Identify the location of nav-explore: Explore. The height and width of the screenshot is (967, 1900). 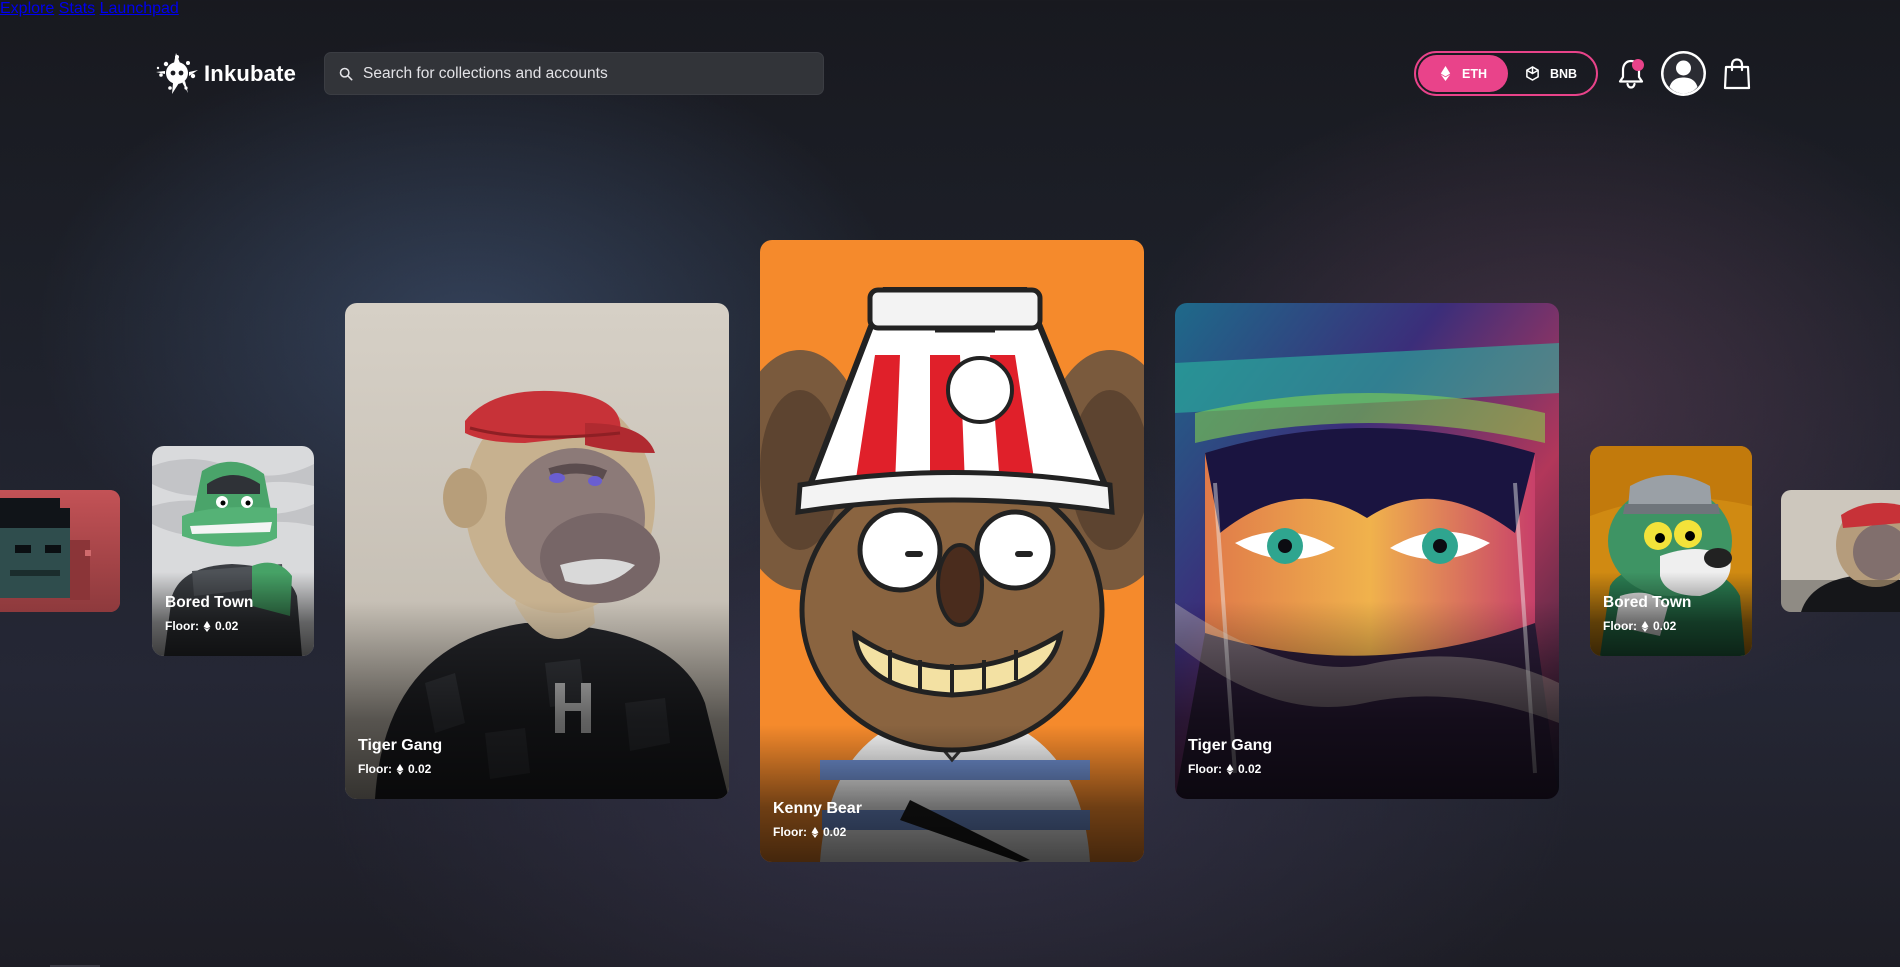
(27, 8).